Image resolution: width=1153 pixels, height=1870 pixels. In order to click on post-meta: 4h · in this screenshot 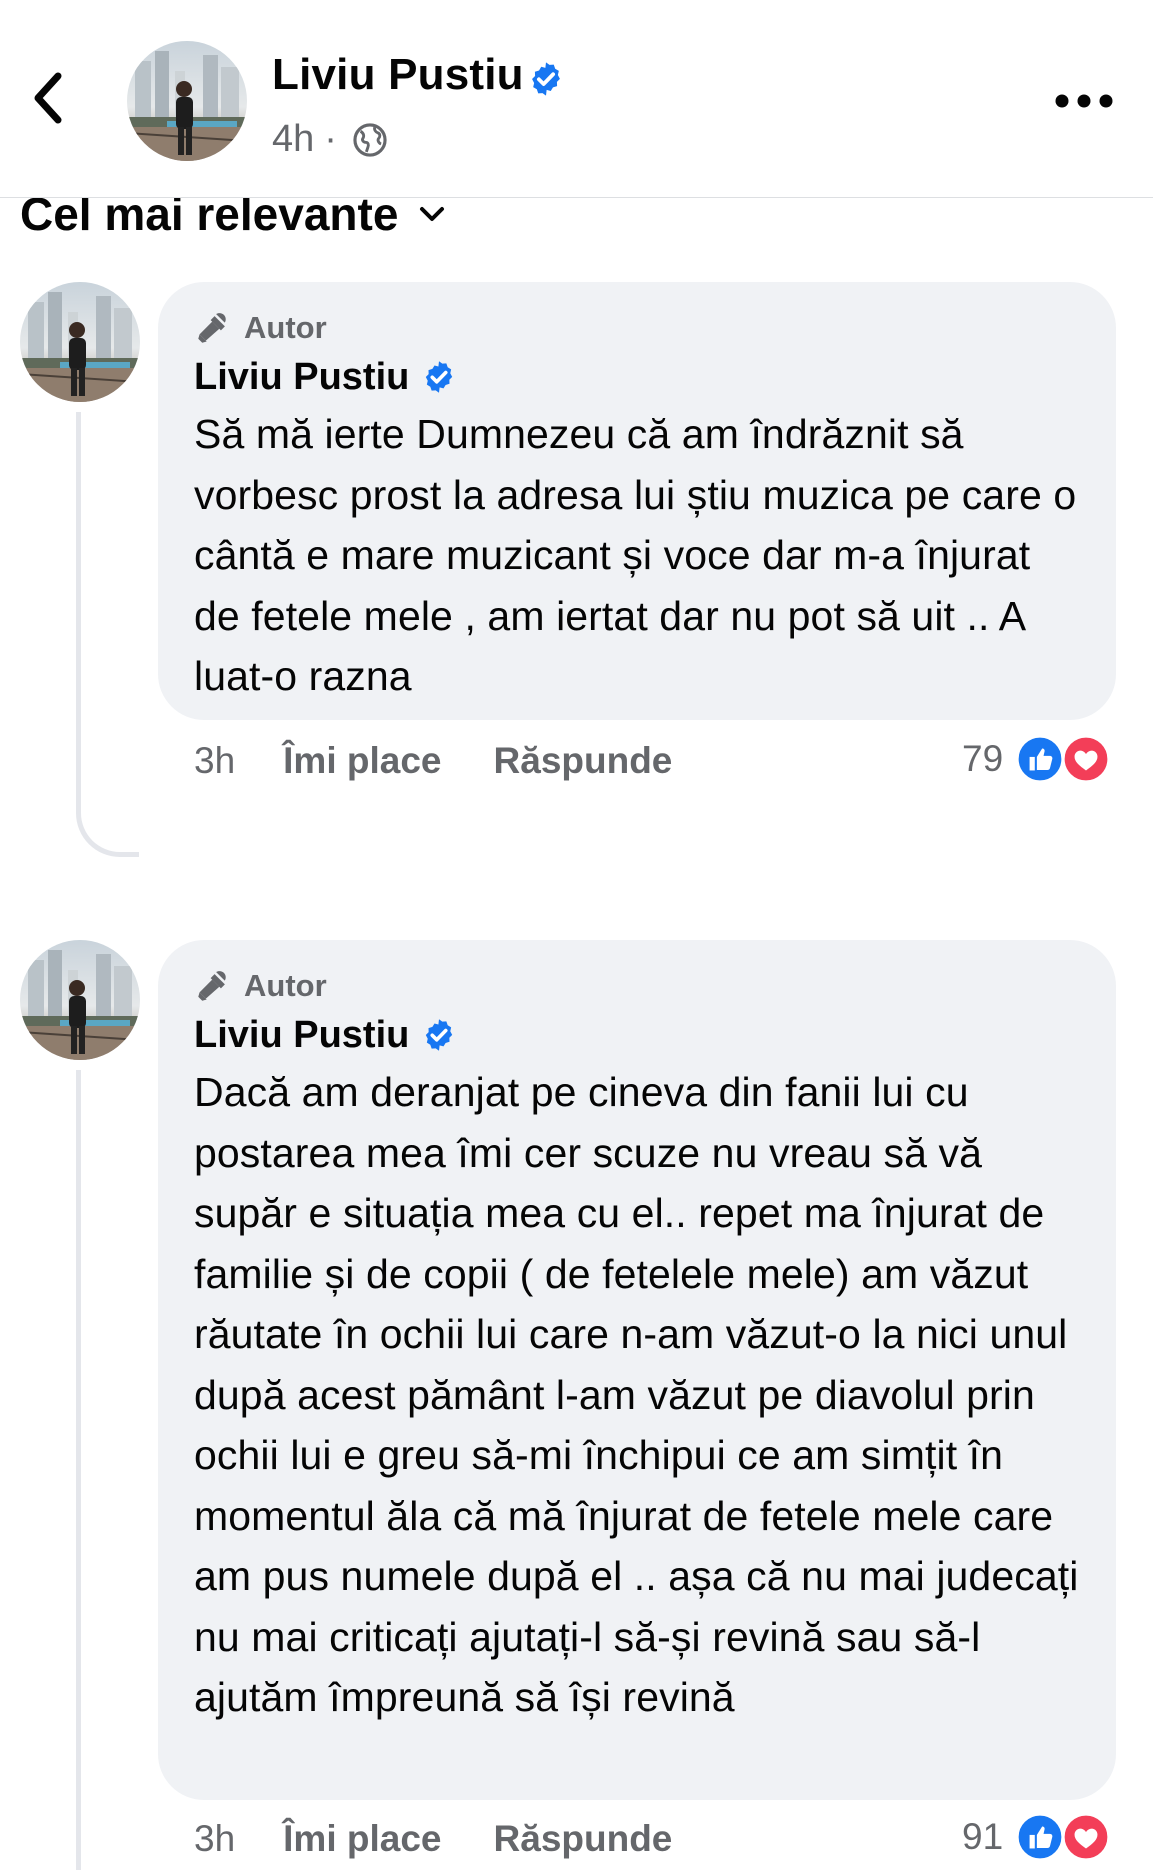, I will do `click(330, 139)`.